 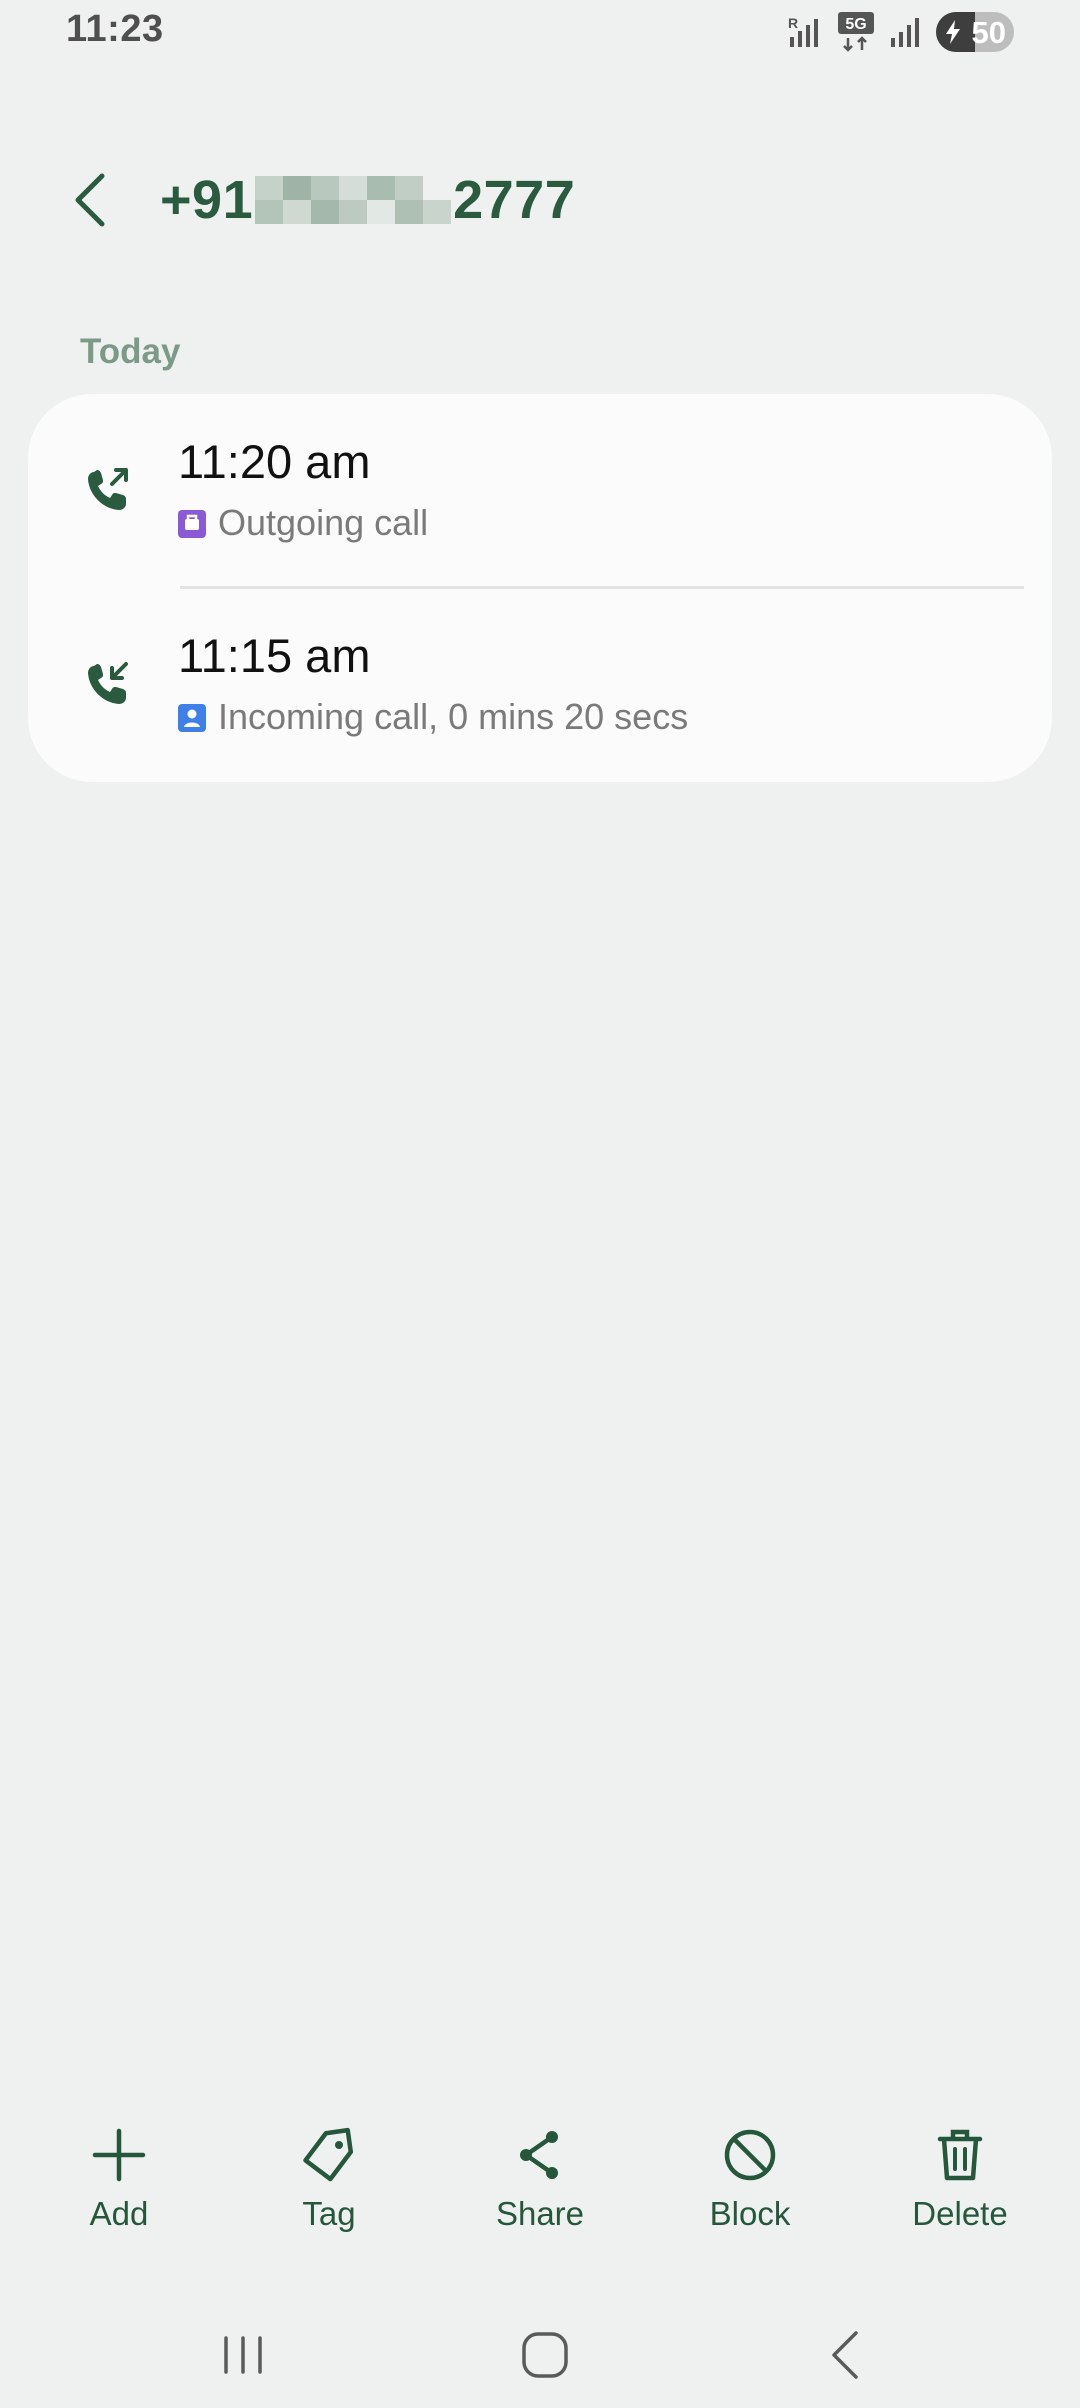 I want to click on redacted-digits, so click(x=353, y=200).